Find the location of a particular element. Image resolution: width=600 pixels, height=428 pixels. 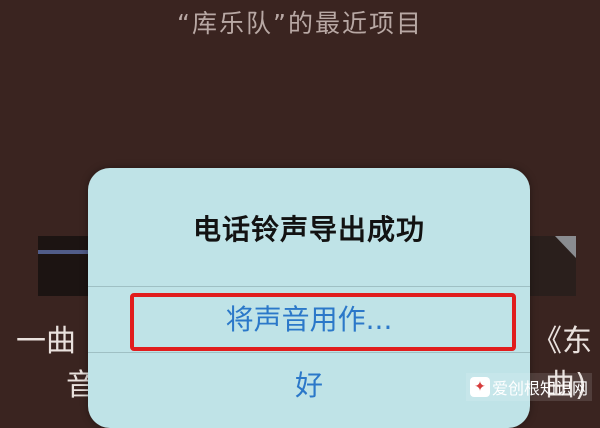

ok-button: 好 is located at coordinates (309, 384).